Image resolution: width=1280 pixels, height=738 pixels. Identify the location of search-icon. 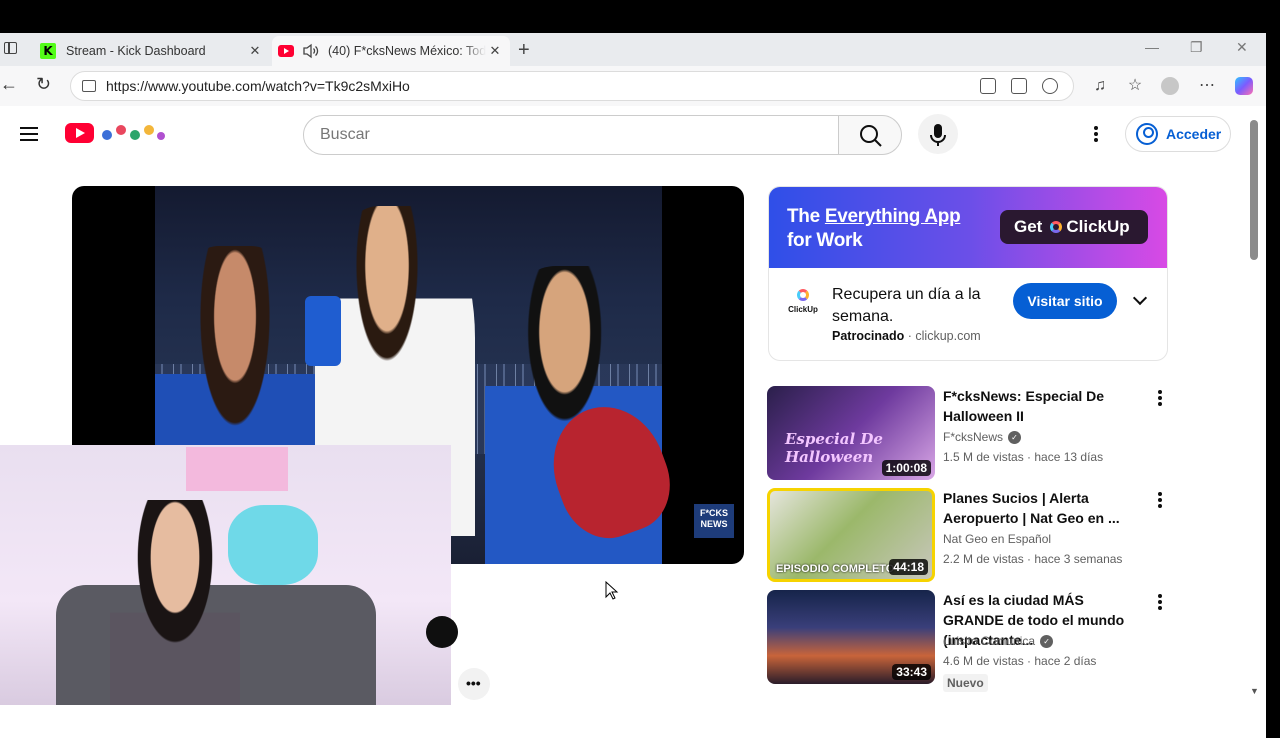
(871, 136).